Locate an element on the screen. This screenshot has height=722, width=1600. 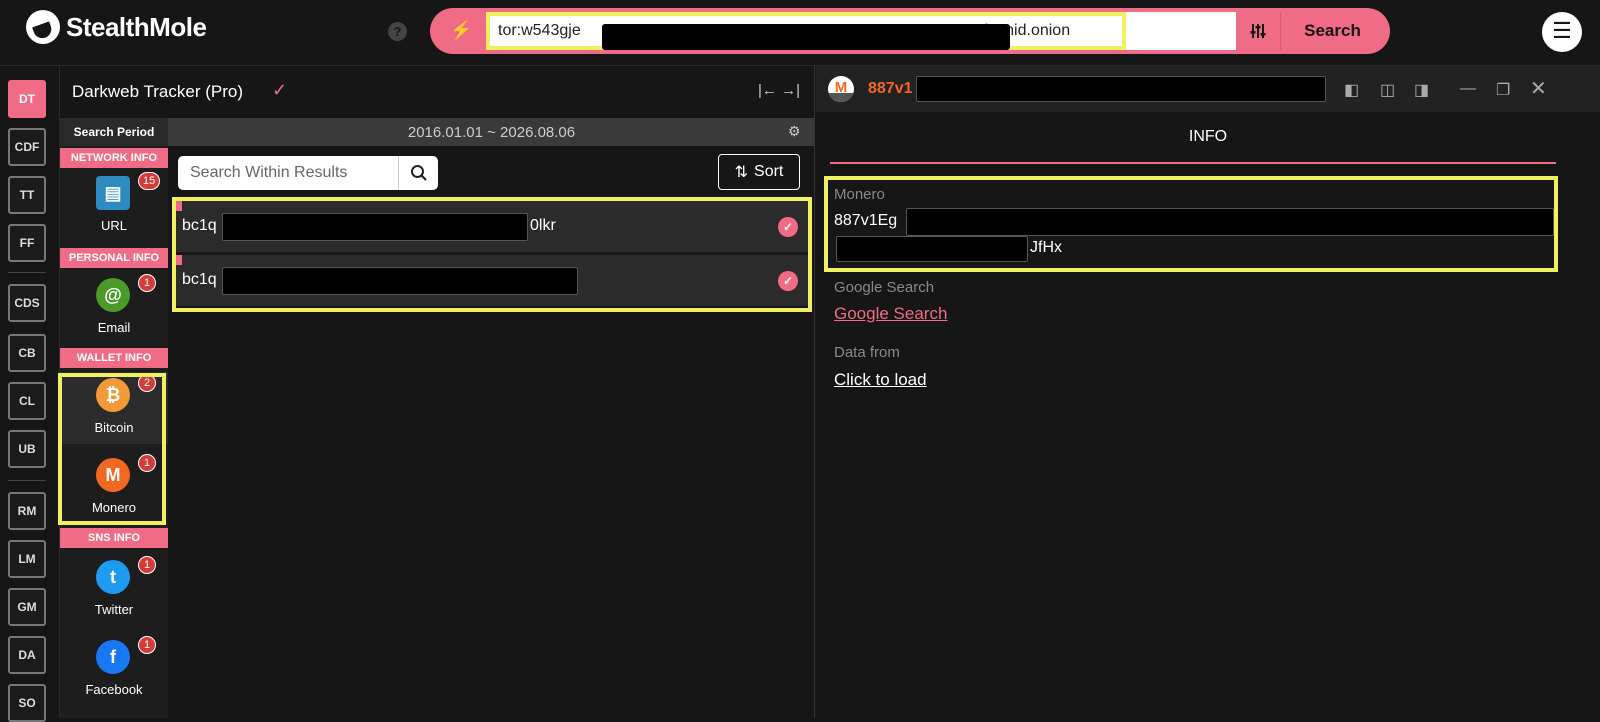
monero-icon: M is located at coordinates (841, 89).